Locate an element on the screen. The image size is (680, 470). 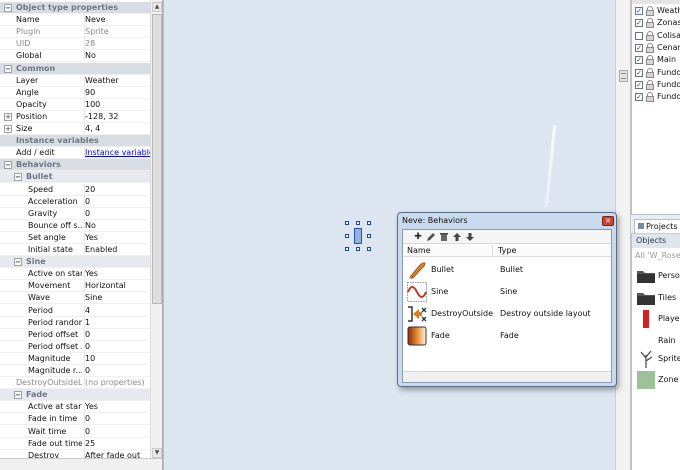
property-row-name: Name Neve is located at coordinates (75, 20).